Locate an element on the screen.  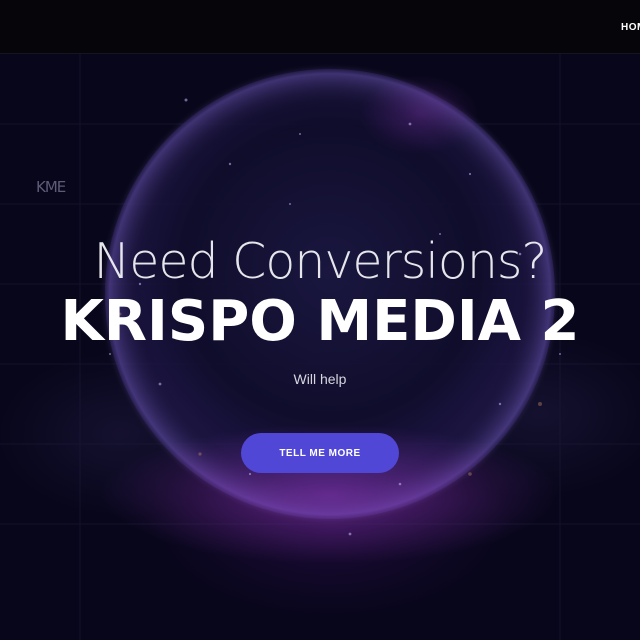
nav-link-home: HOME is located at coordinates (630, 27).